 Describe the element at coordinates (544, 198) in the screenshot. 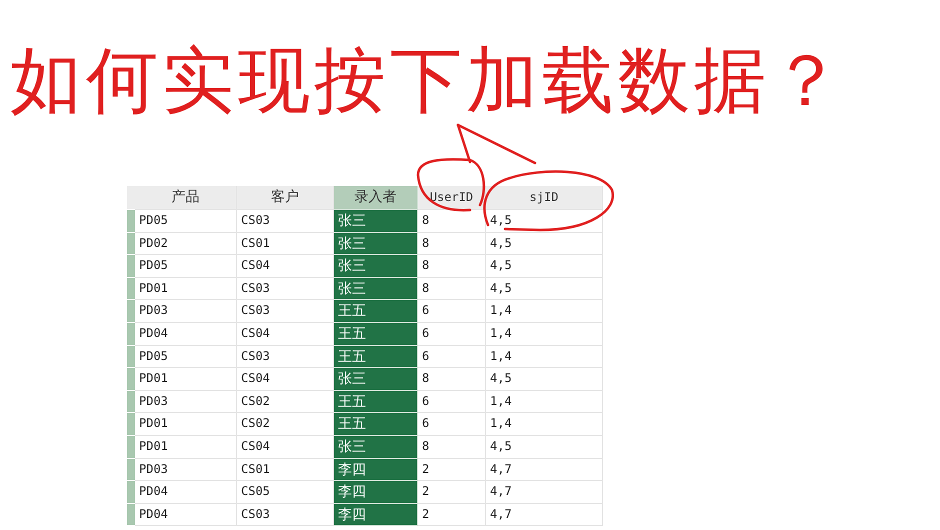

I see `column-header: sjID` at that location.